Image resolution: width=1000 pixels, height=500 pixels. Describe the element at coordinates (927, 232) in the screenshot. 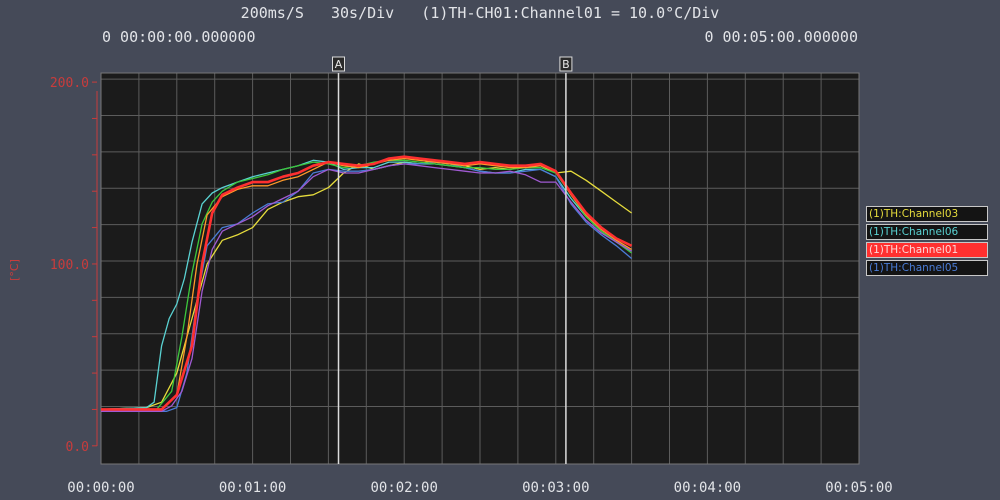

I see `legend-item: (1)TH:Channel06` at that location.